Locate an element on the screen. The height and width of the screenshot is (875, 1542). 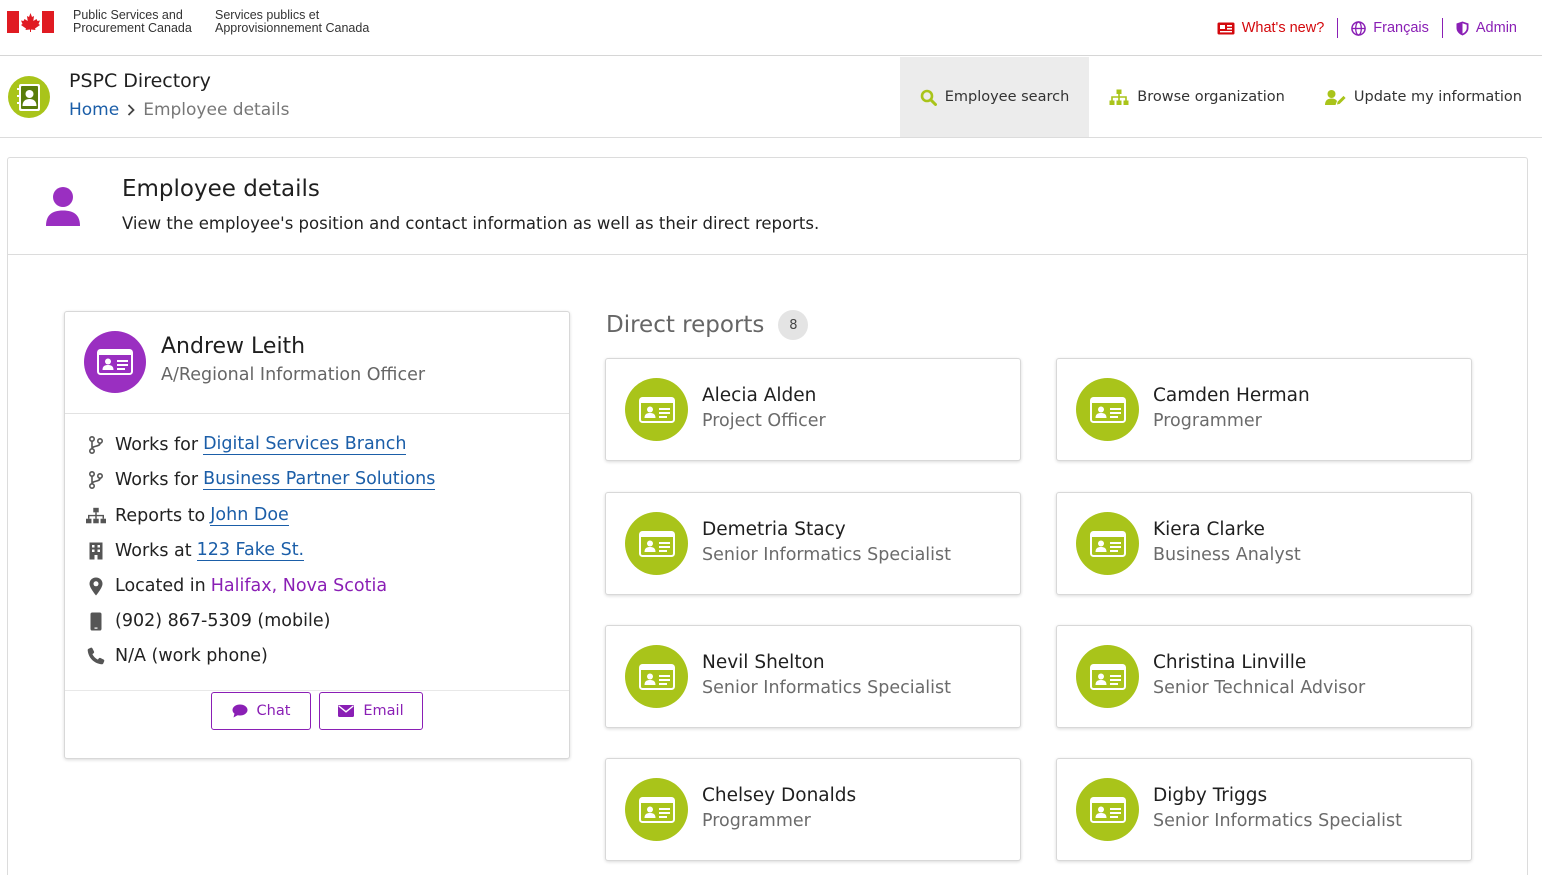
building-icon is located at coordinates (96, 551).